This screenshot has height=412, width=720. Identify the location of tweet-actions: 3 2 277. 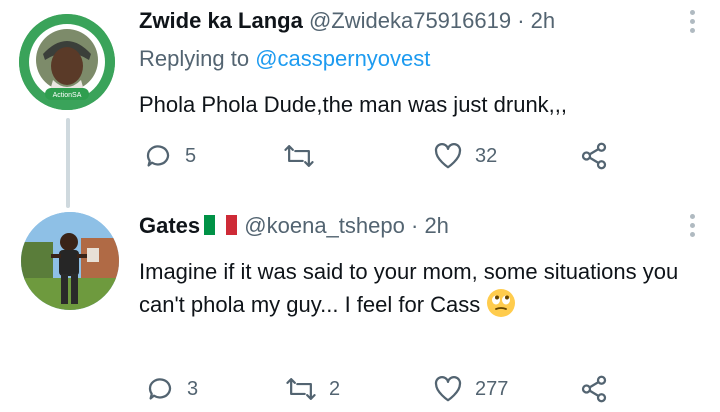
(379, 389).